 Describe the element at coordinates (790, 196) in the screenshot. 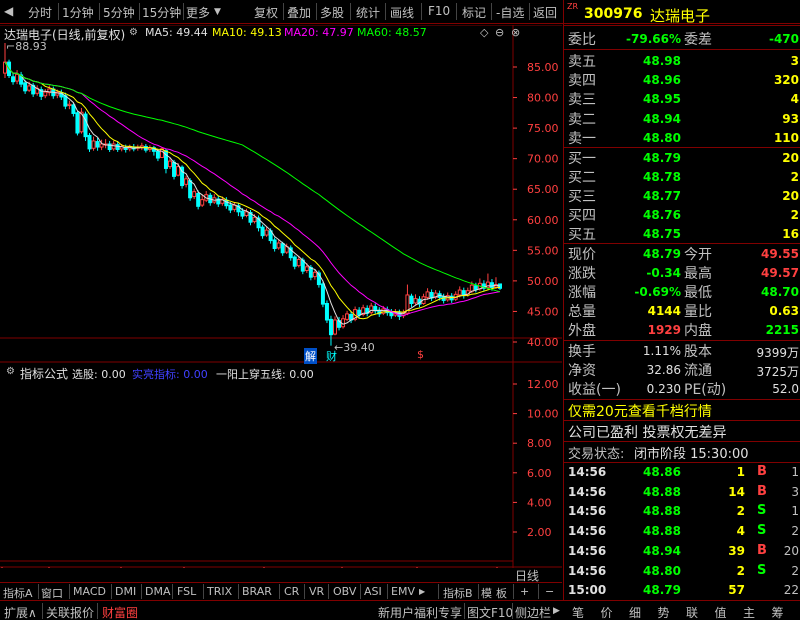

I see `buy-volume: 20` at that location.